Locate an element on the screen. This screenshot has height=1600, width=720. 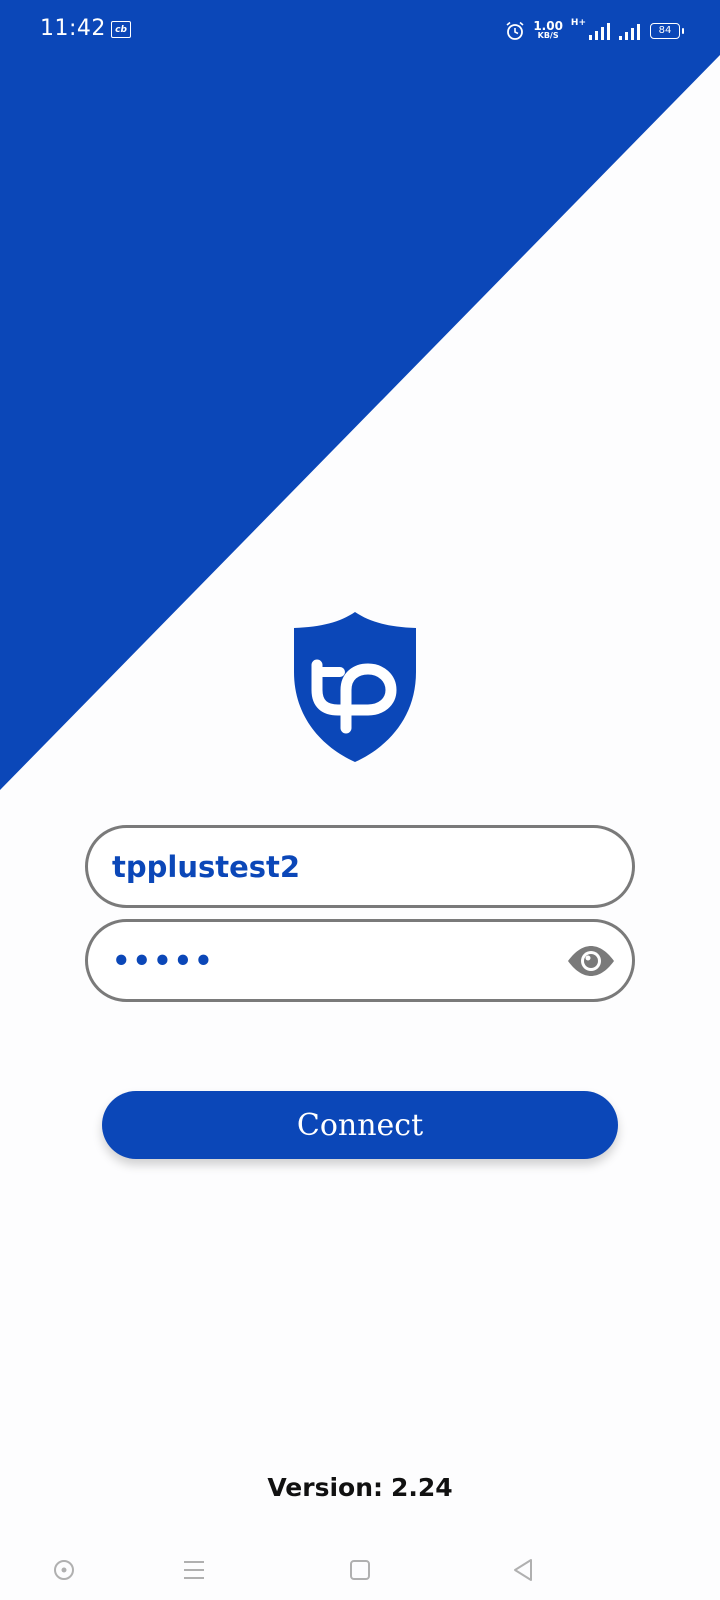
shield-tp-logo is located at coordinates (355, 687).